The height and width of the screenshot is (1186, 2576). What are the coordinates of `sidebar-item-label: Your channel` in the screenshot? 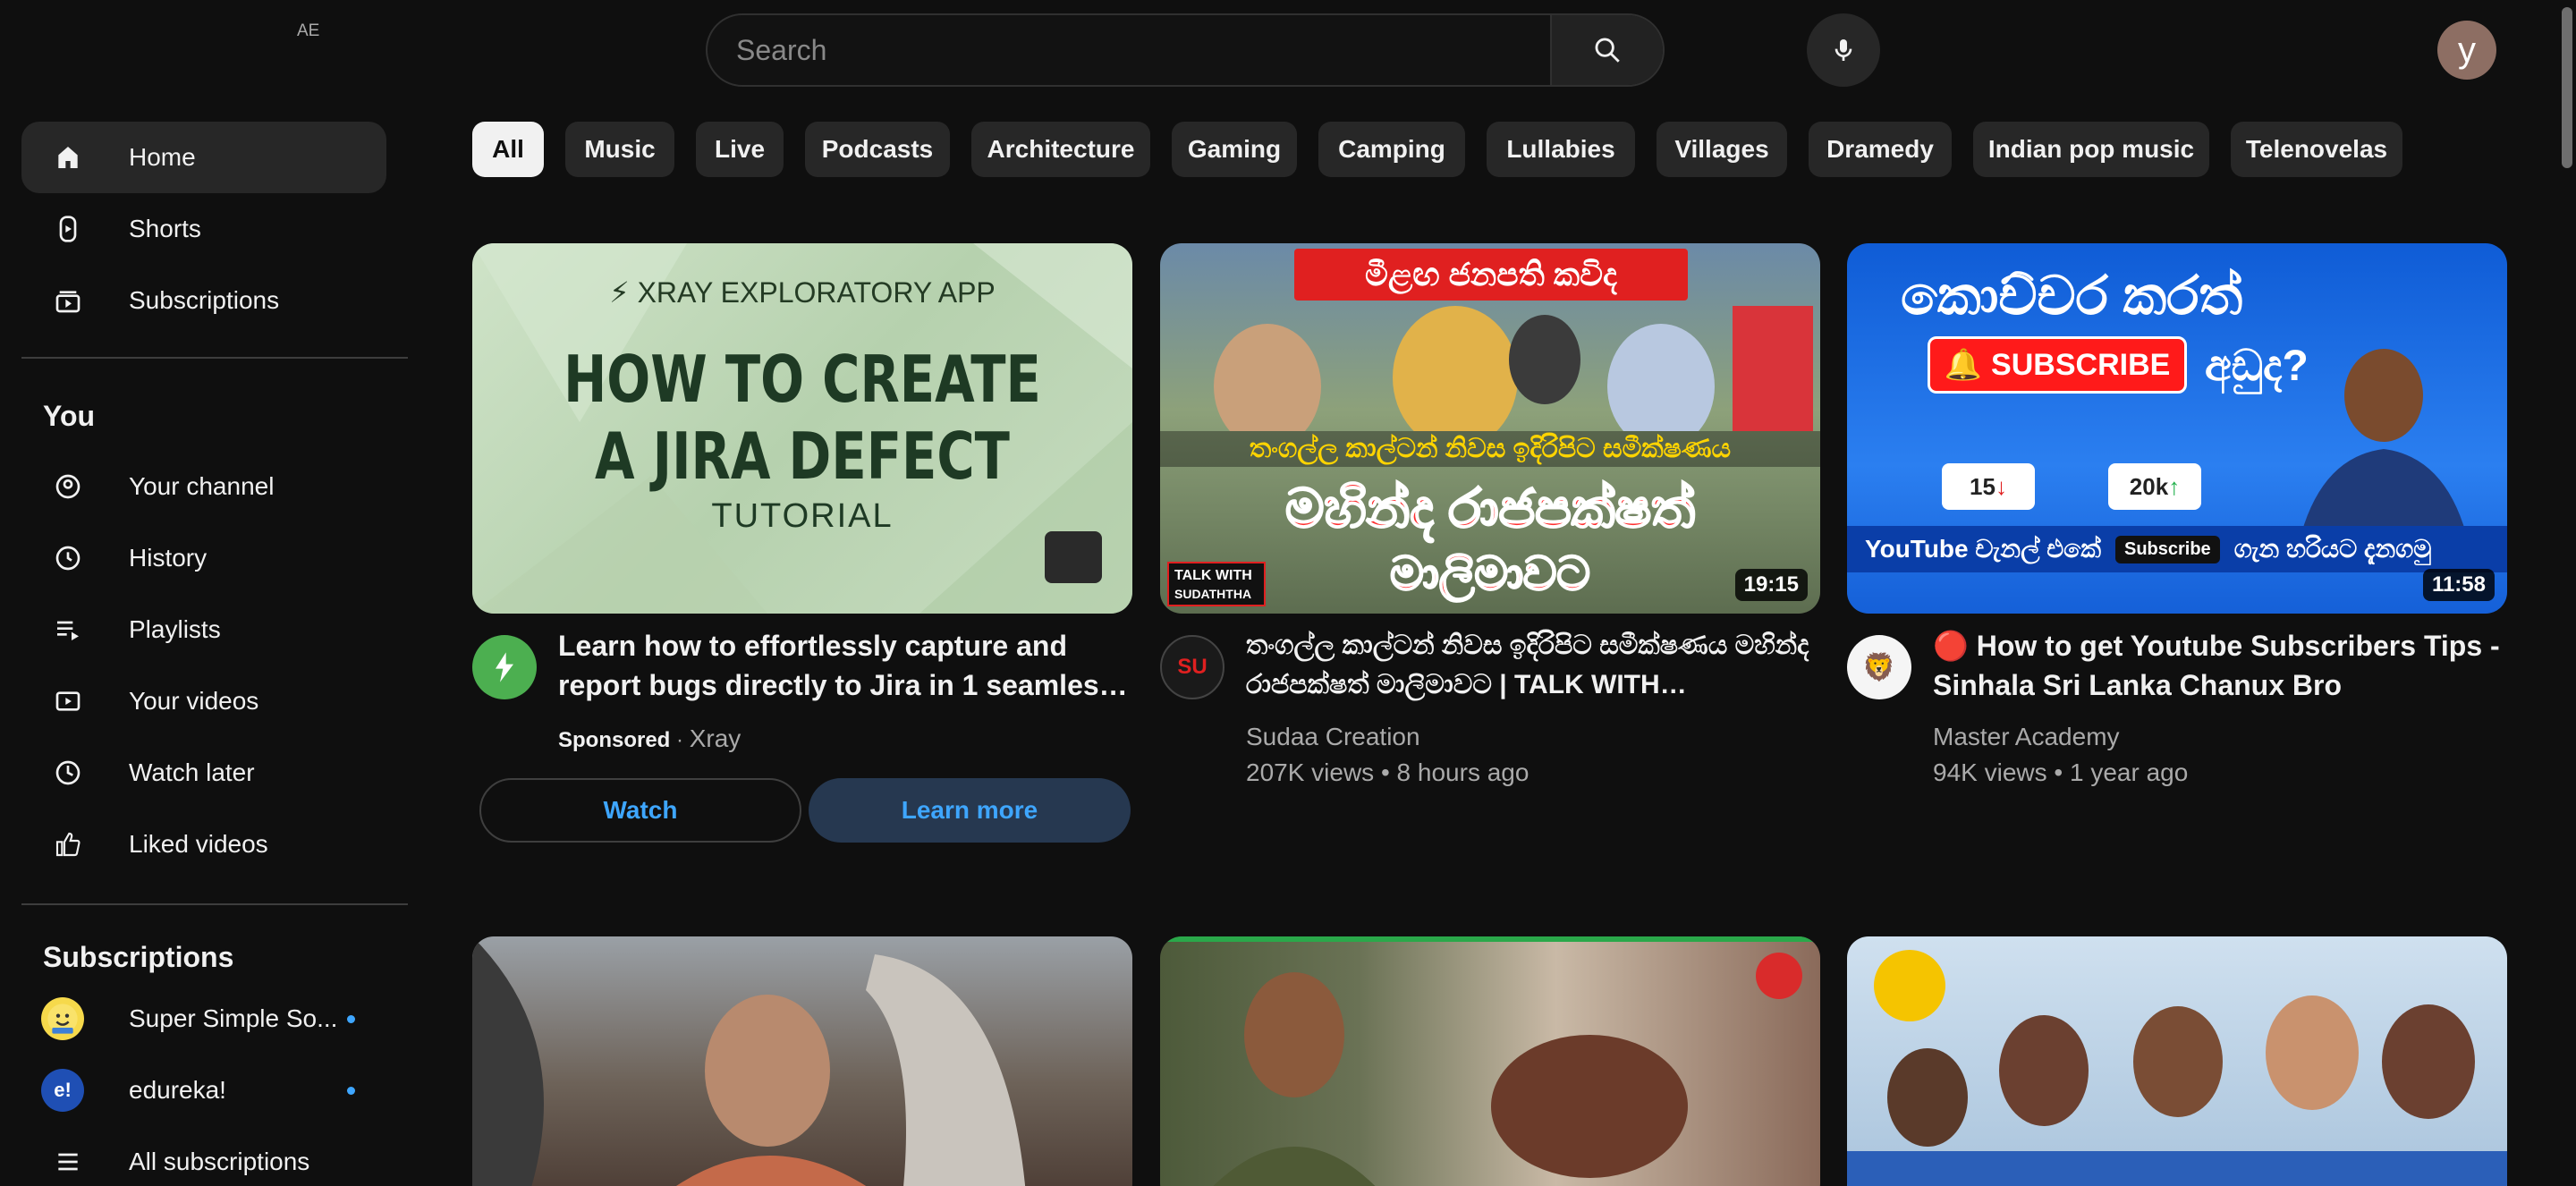 It's located at (202, 486).